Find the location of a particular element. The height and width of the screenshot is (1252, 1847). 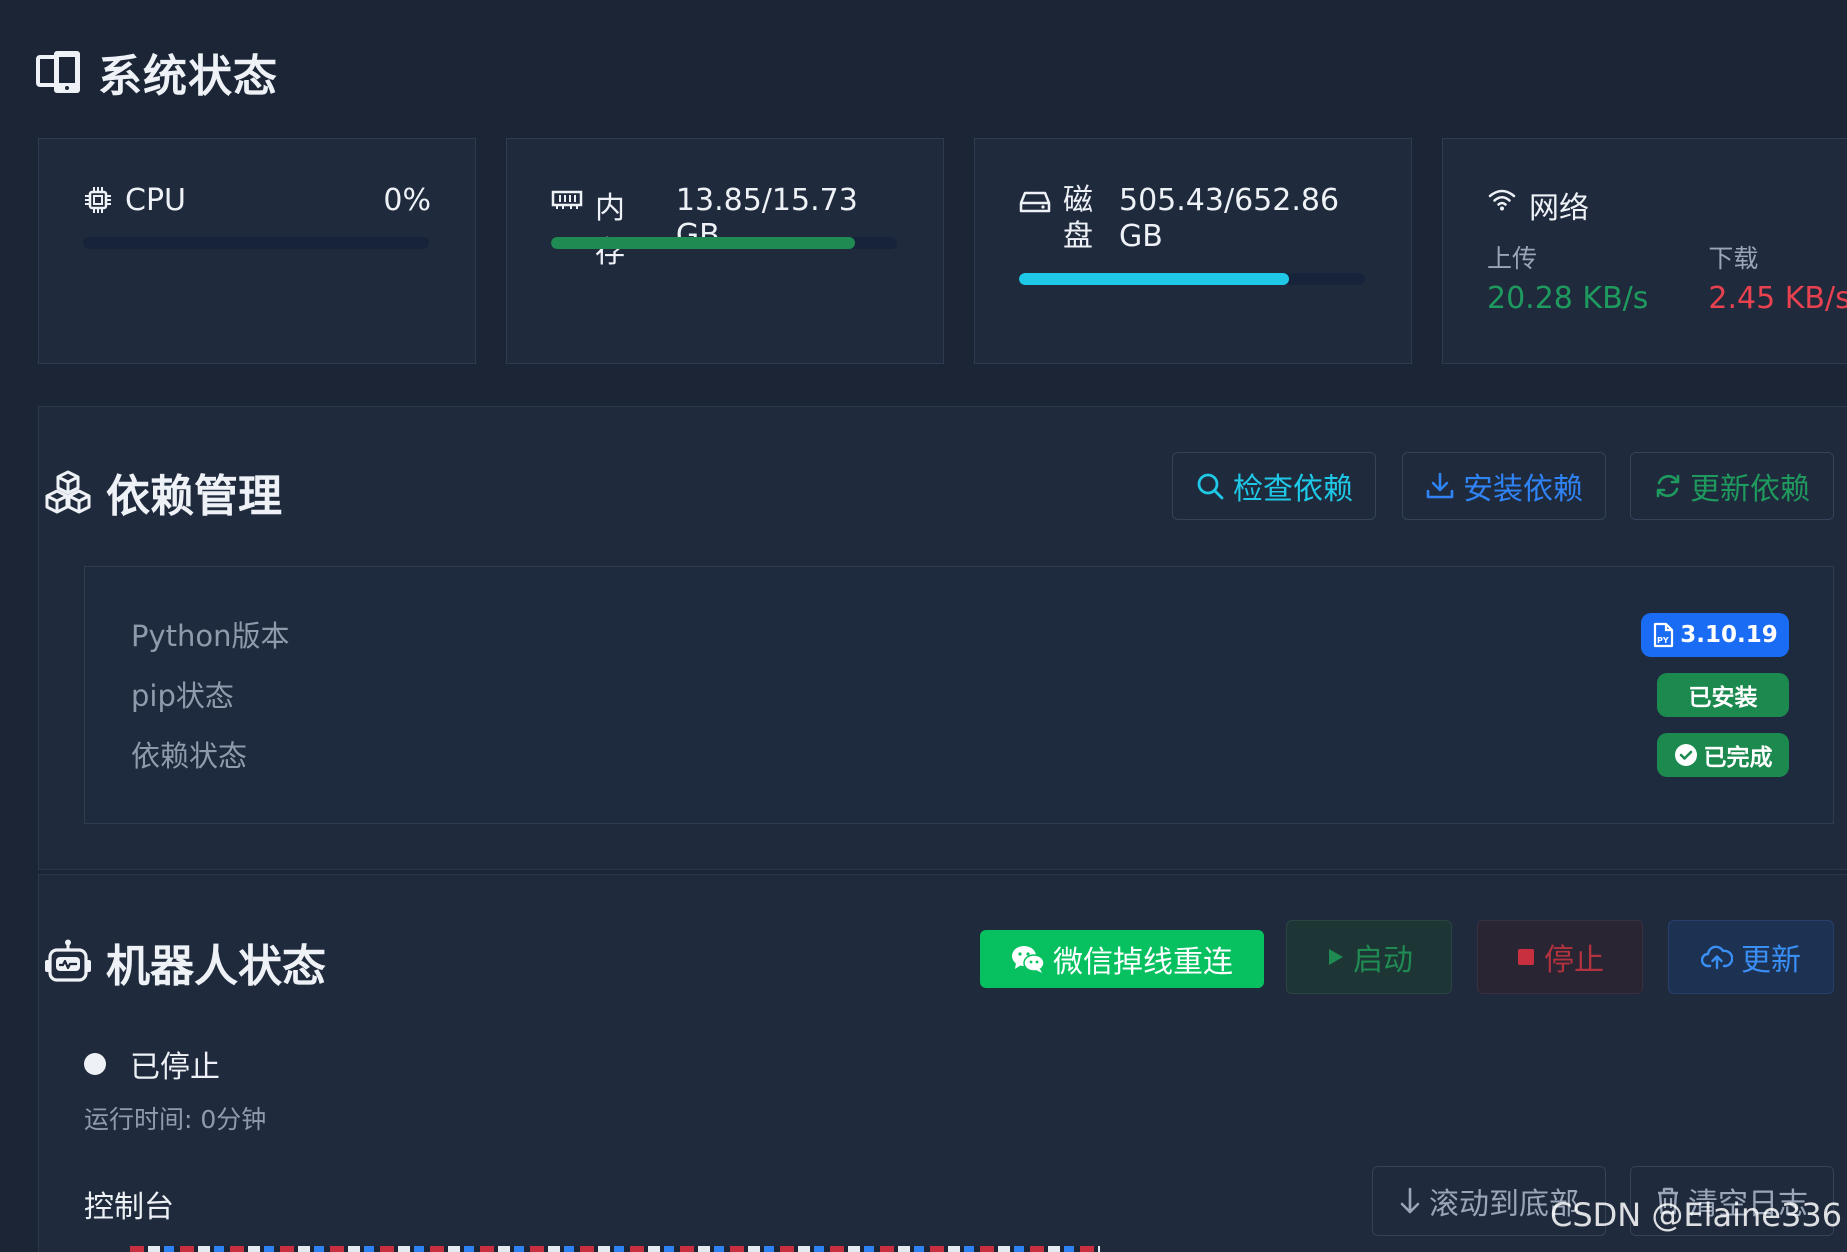

cubes-icon is located at coordinates (68, 492).